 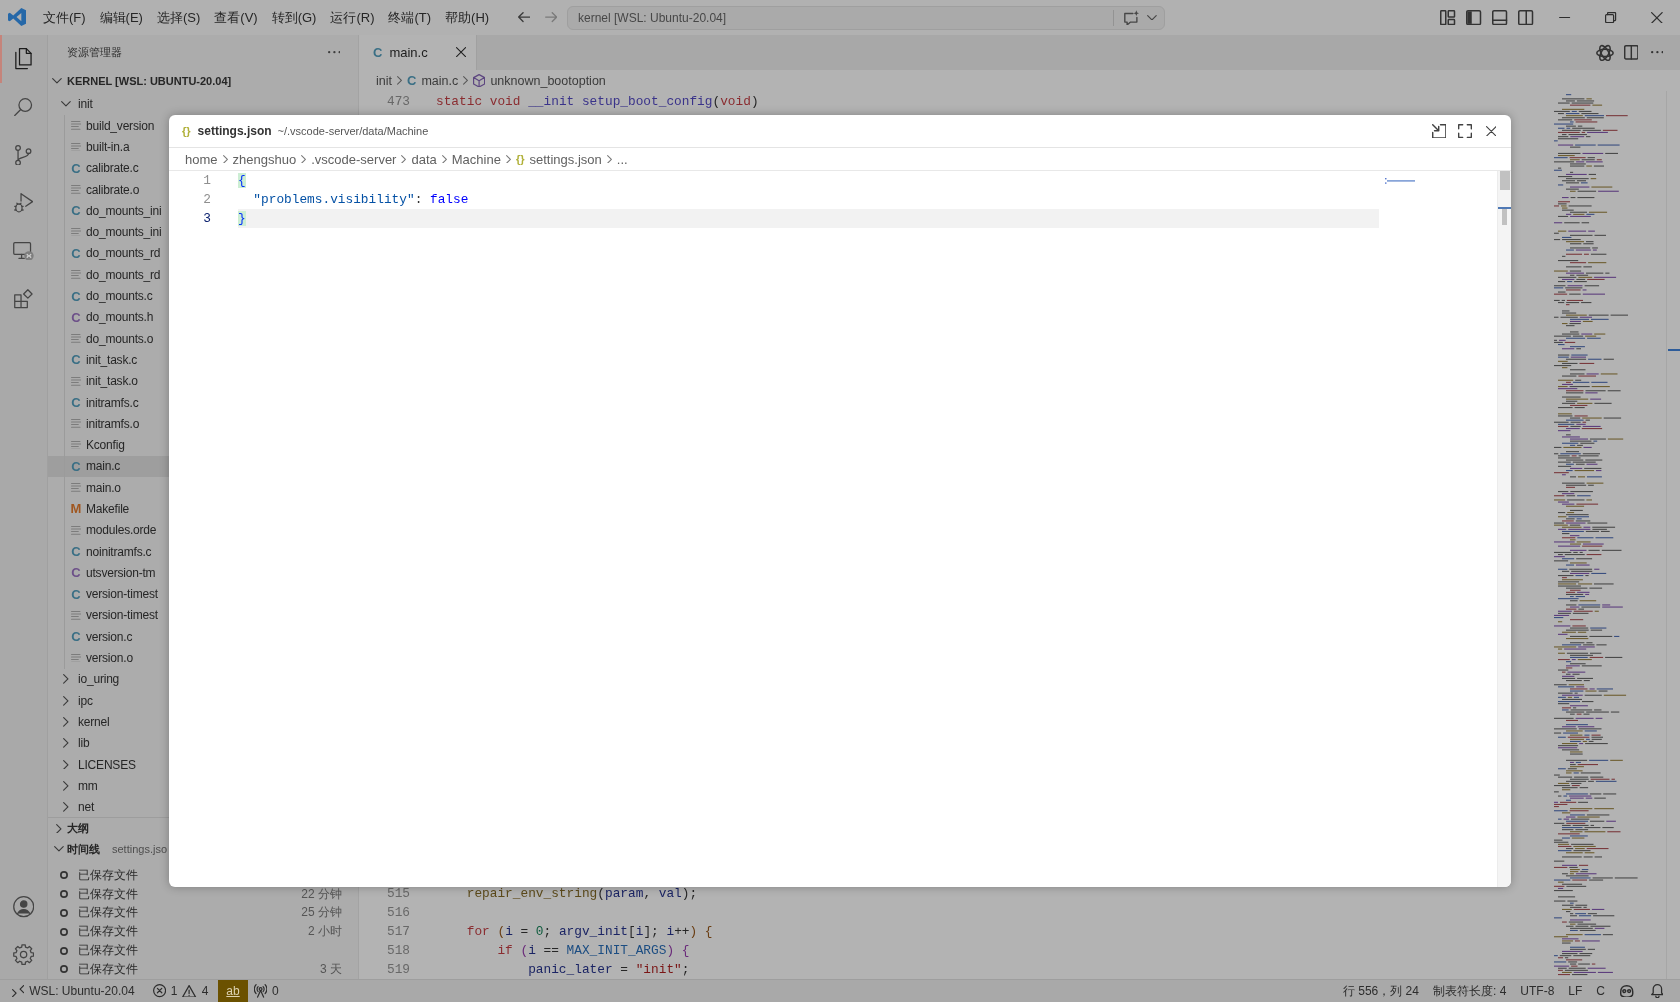 I want to click on code-line: panic_later = "init";, so click(x=609, y=970).